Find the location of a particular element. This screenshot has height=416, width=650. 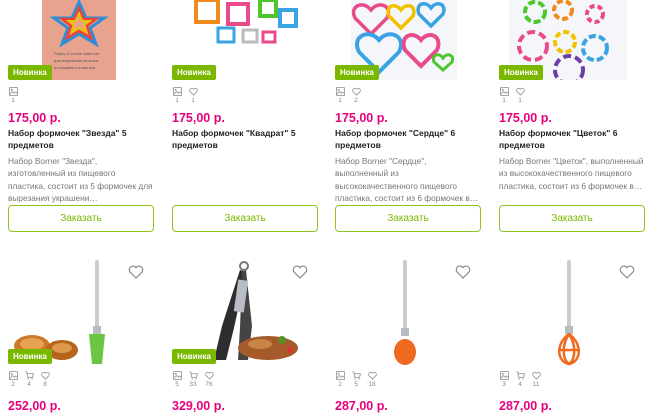

product-price: 252,00 р. is located at coordinates (34, 406).